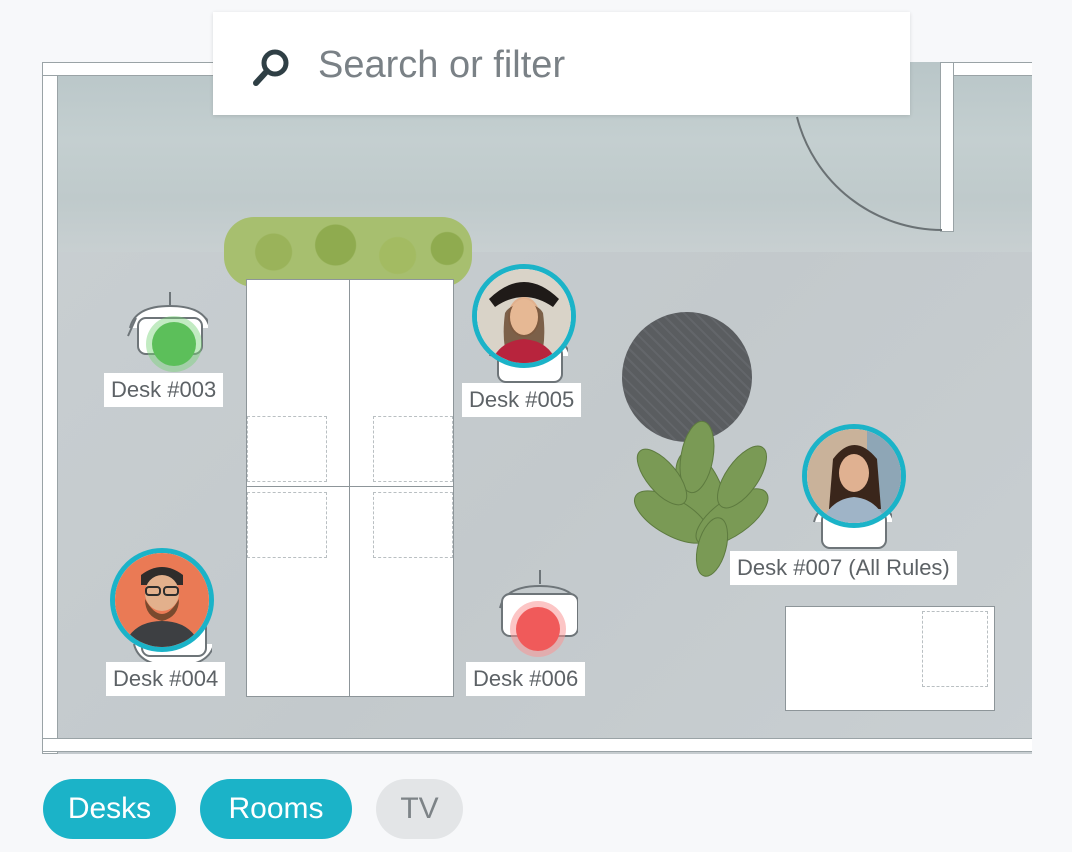 The width and height of the screenshot is (1072, 852). What do you see at coordinates (537, 745) in the screenshot?
I see `bottom-wall` at bounding box center [537, 745].